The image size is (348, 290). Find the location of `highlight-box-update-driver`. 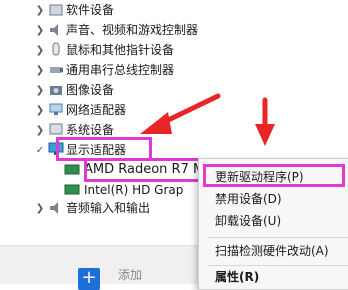

highlight-box-update-driver is located at coordinates (274, 175).